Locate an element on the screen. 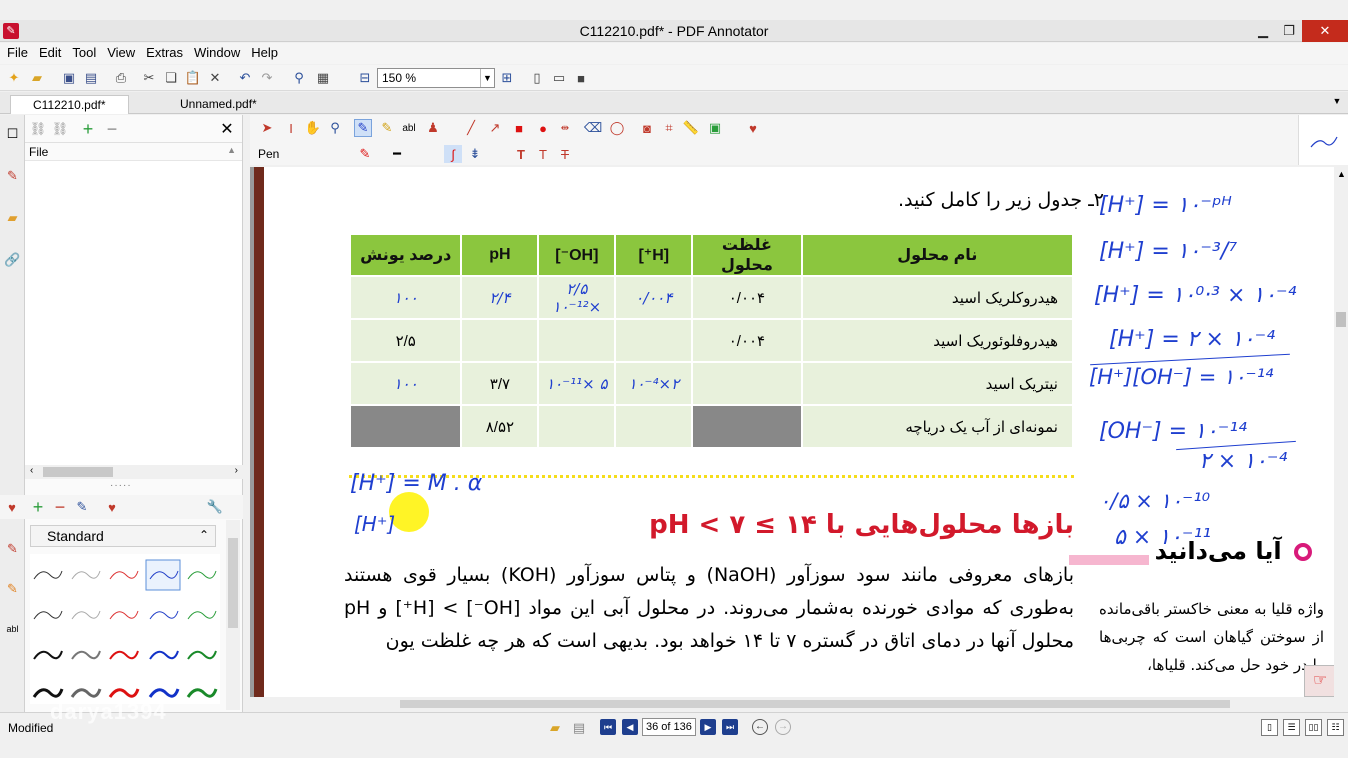 The height and width of the screenshot is (758, 1348). fit-width-icon: ▭ is located at coordinates (559, 78).